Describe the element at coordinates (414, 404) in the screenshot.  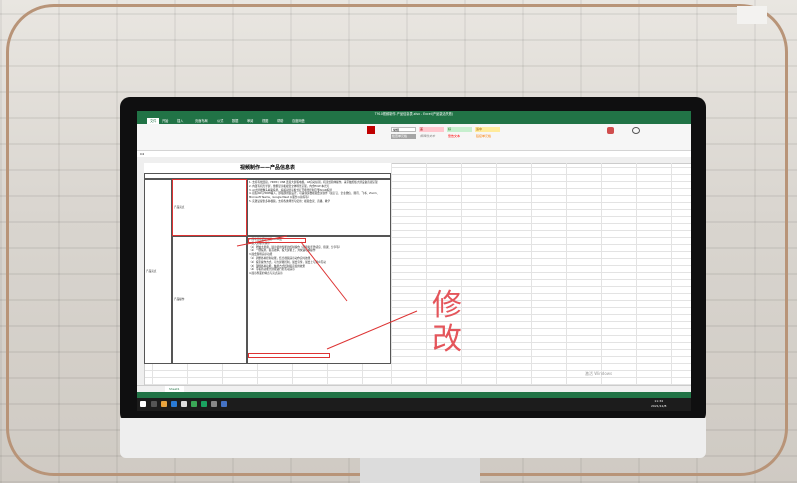
I see `windows-taskbar: 11:34 2021/12/8` at that location.